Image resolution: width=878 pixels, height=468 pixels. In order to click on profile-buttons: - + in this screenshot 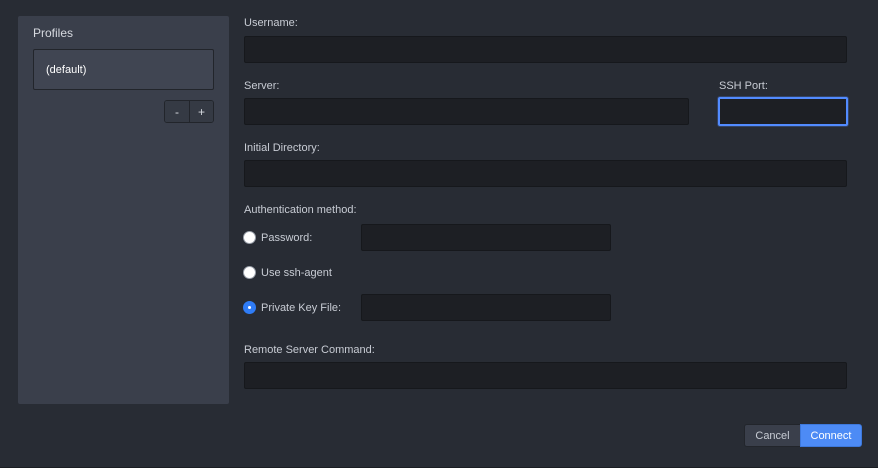, I will do `click(189, 111)`.